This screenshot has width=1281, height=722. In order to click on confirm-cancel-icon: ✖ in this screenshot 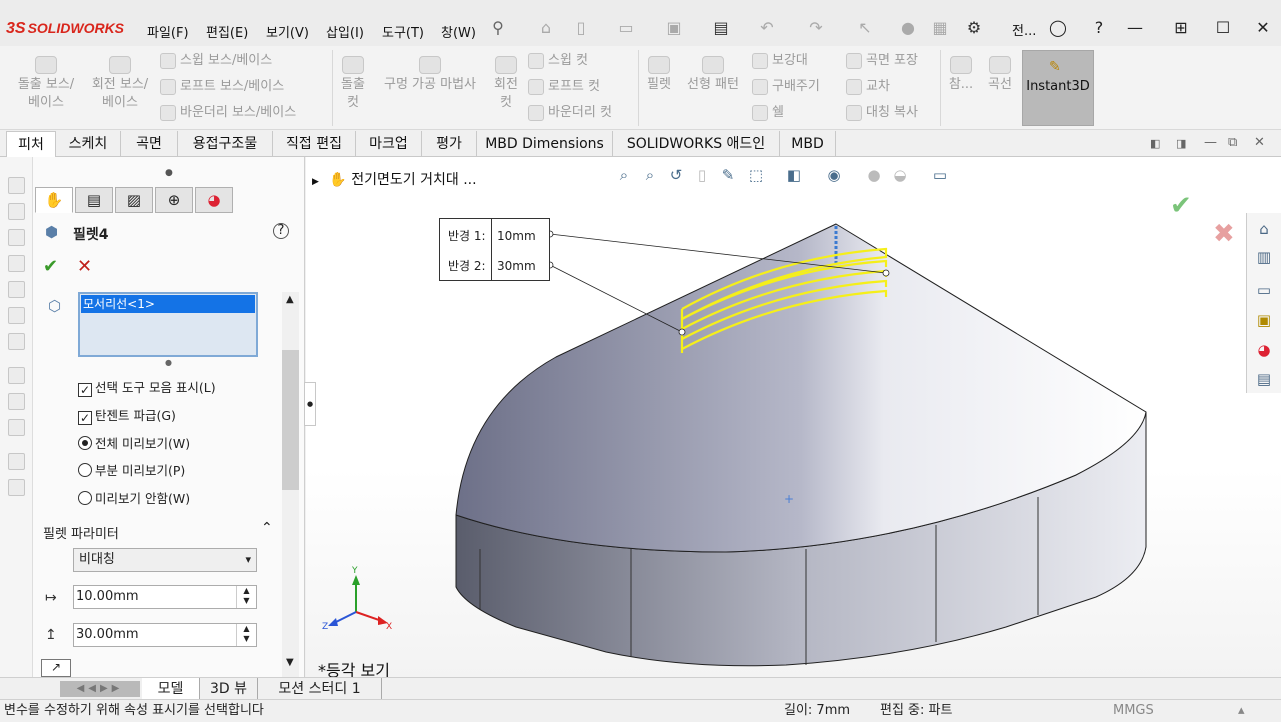, I will do `click(1224, 234)`.